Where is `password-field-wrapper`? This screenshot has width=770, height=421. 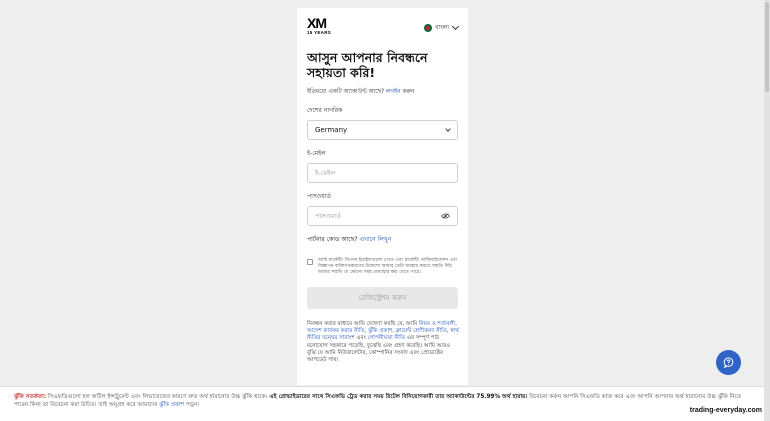 password-field-wrapper is located at coordinates (382, 216).